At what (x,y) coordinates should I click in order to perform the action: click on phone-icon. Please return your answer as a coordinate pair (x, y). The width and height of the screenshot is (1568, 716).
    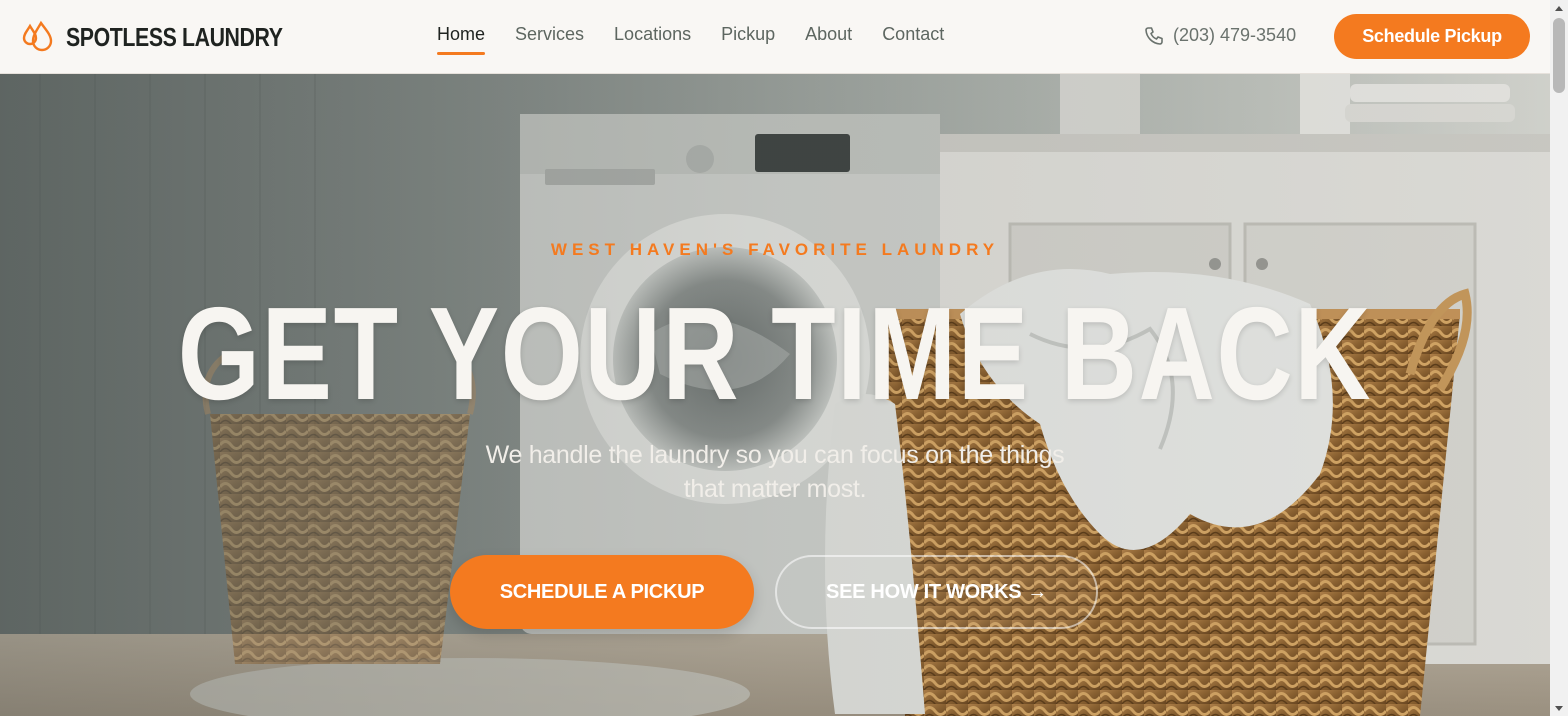
    Looking at the image, I should click on (1154, 35).